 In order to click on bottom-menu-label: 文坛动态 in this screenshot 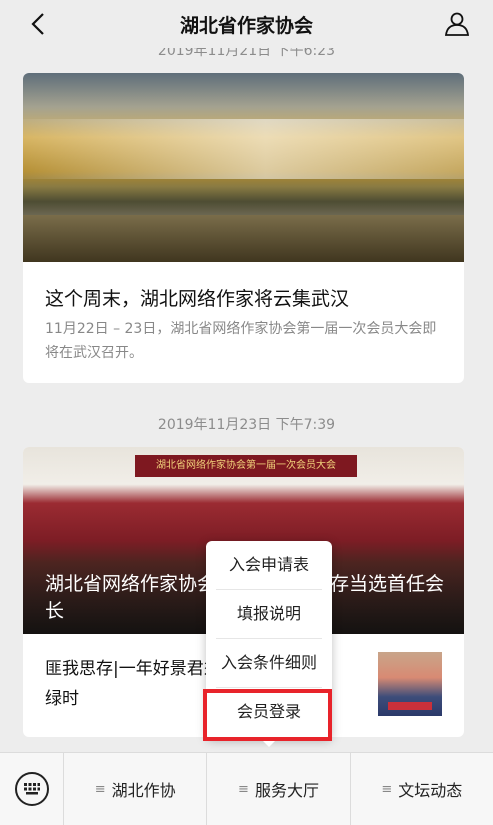, I will do `click(430, 790)`.